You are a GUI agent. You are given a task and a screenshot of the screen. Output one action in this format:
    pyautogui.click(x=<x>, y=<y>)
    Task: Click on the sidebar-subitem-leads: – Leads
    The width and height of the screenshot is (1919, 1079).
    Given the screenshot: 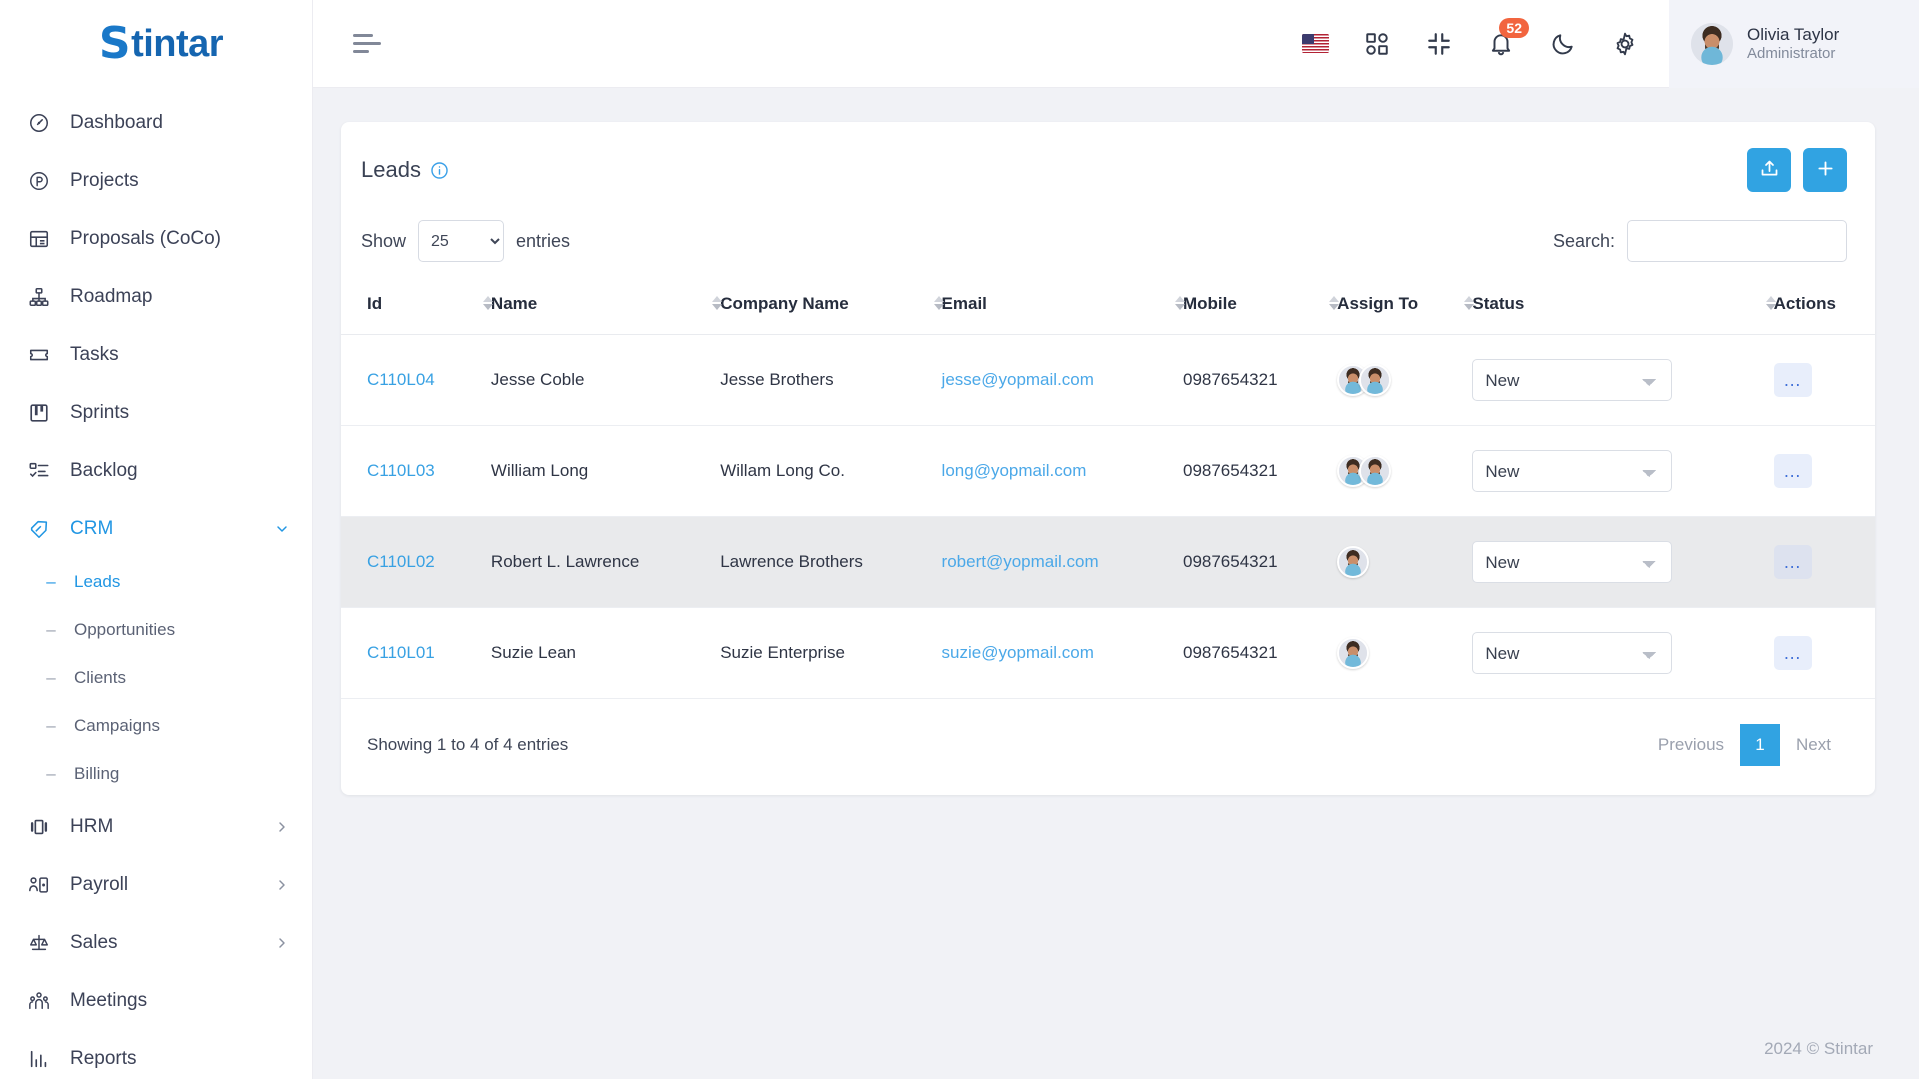 What is the action you would take?
    pyautogui.click(x=156, y=582)
    